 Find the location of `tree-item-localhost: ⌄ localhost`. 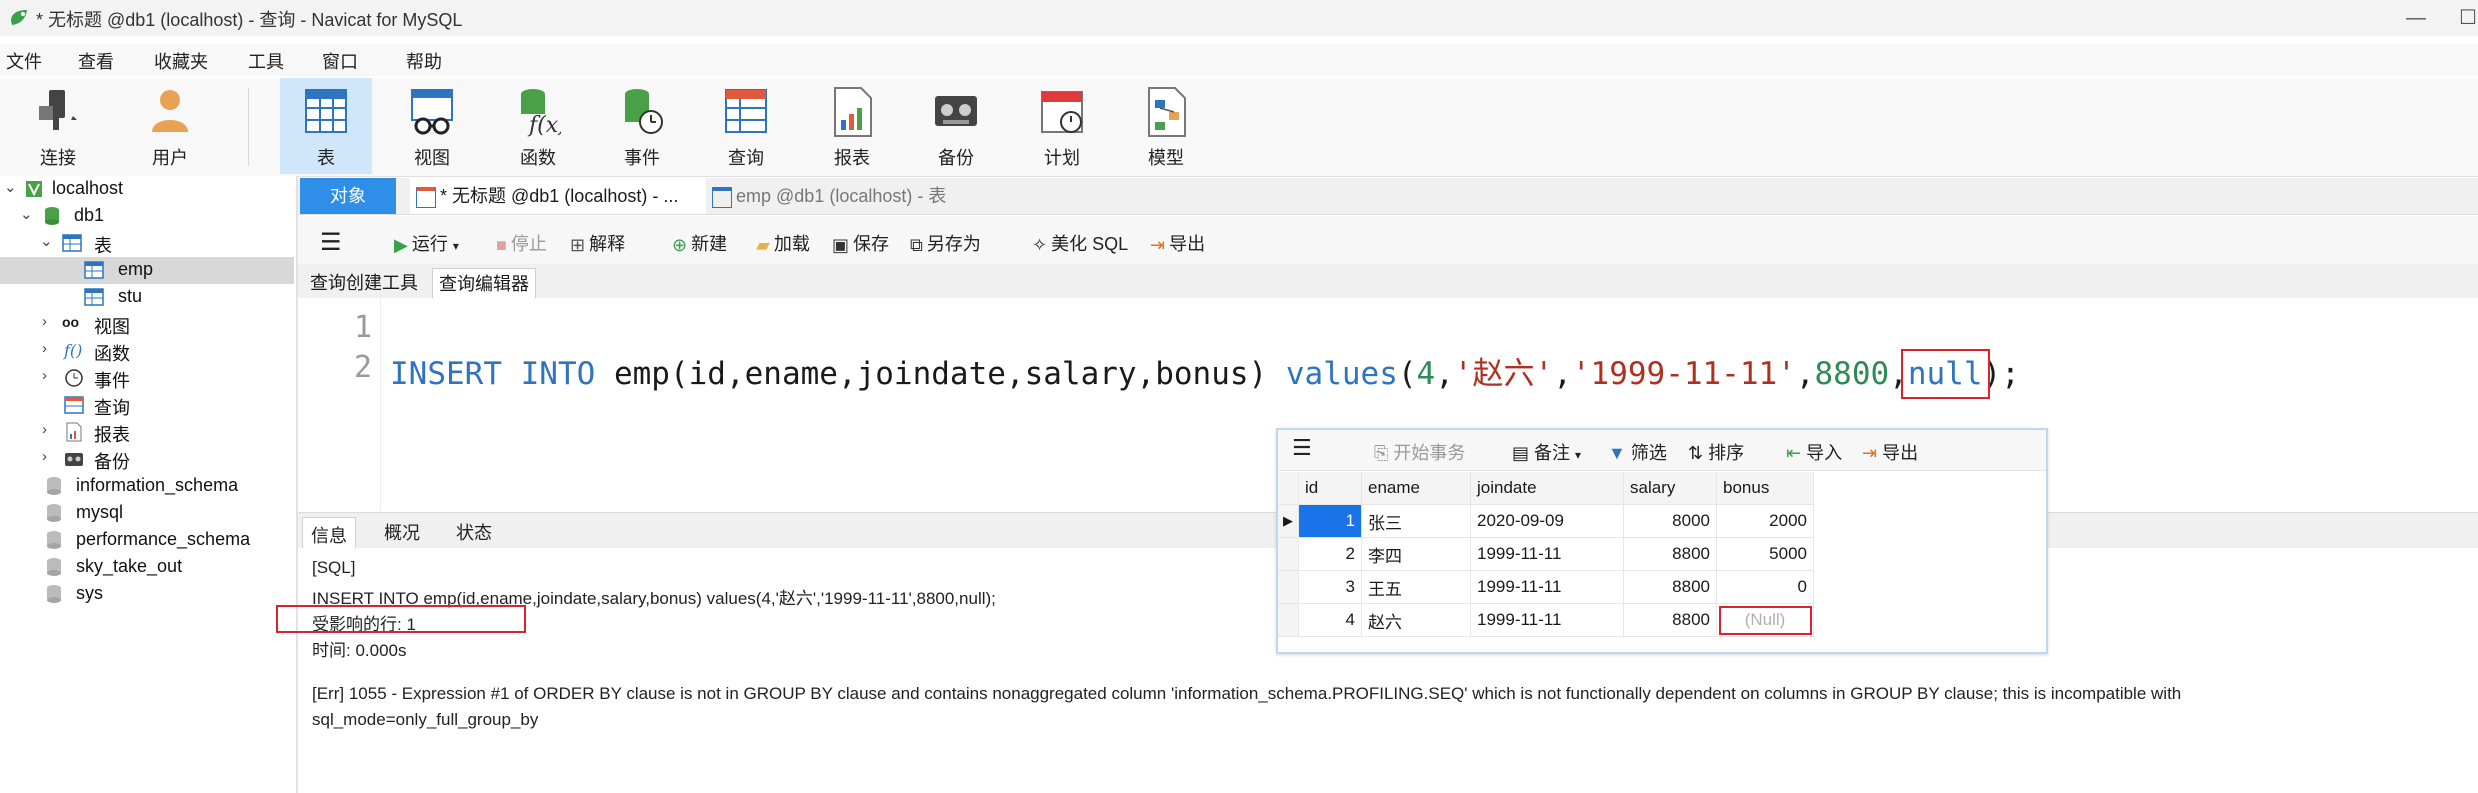

tree-item-localhost: ⌄ localhost is located at coordinates (147, 189).